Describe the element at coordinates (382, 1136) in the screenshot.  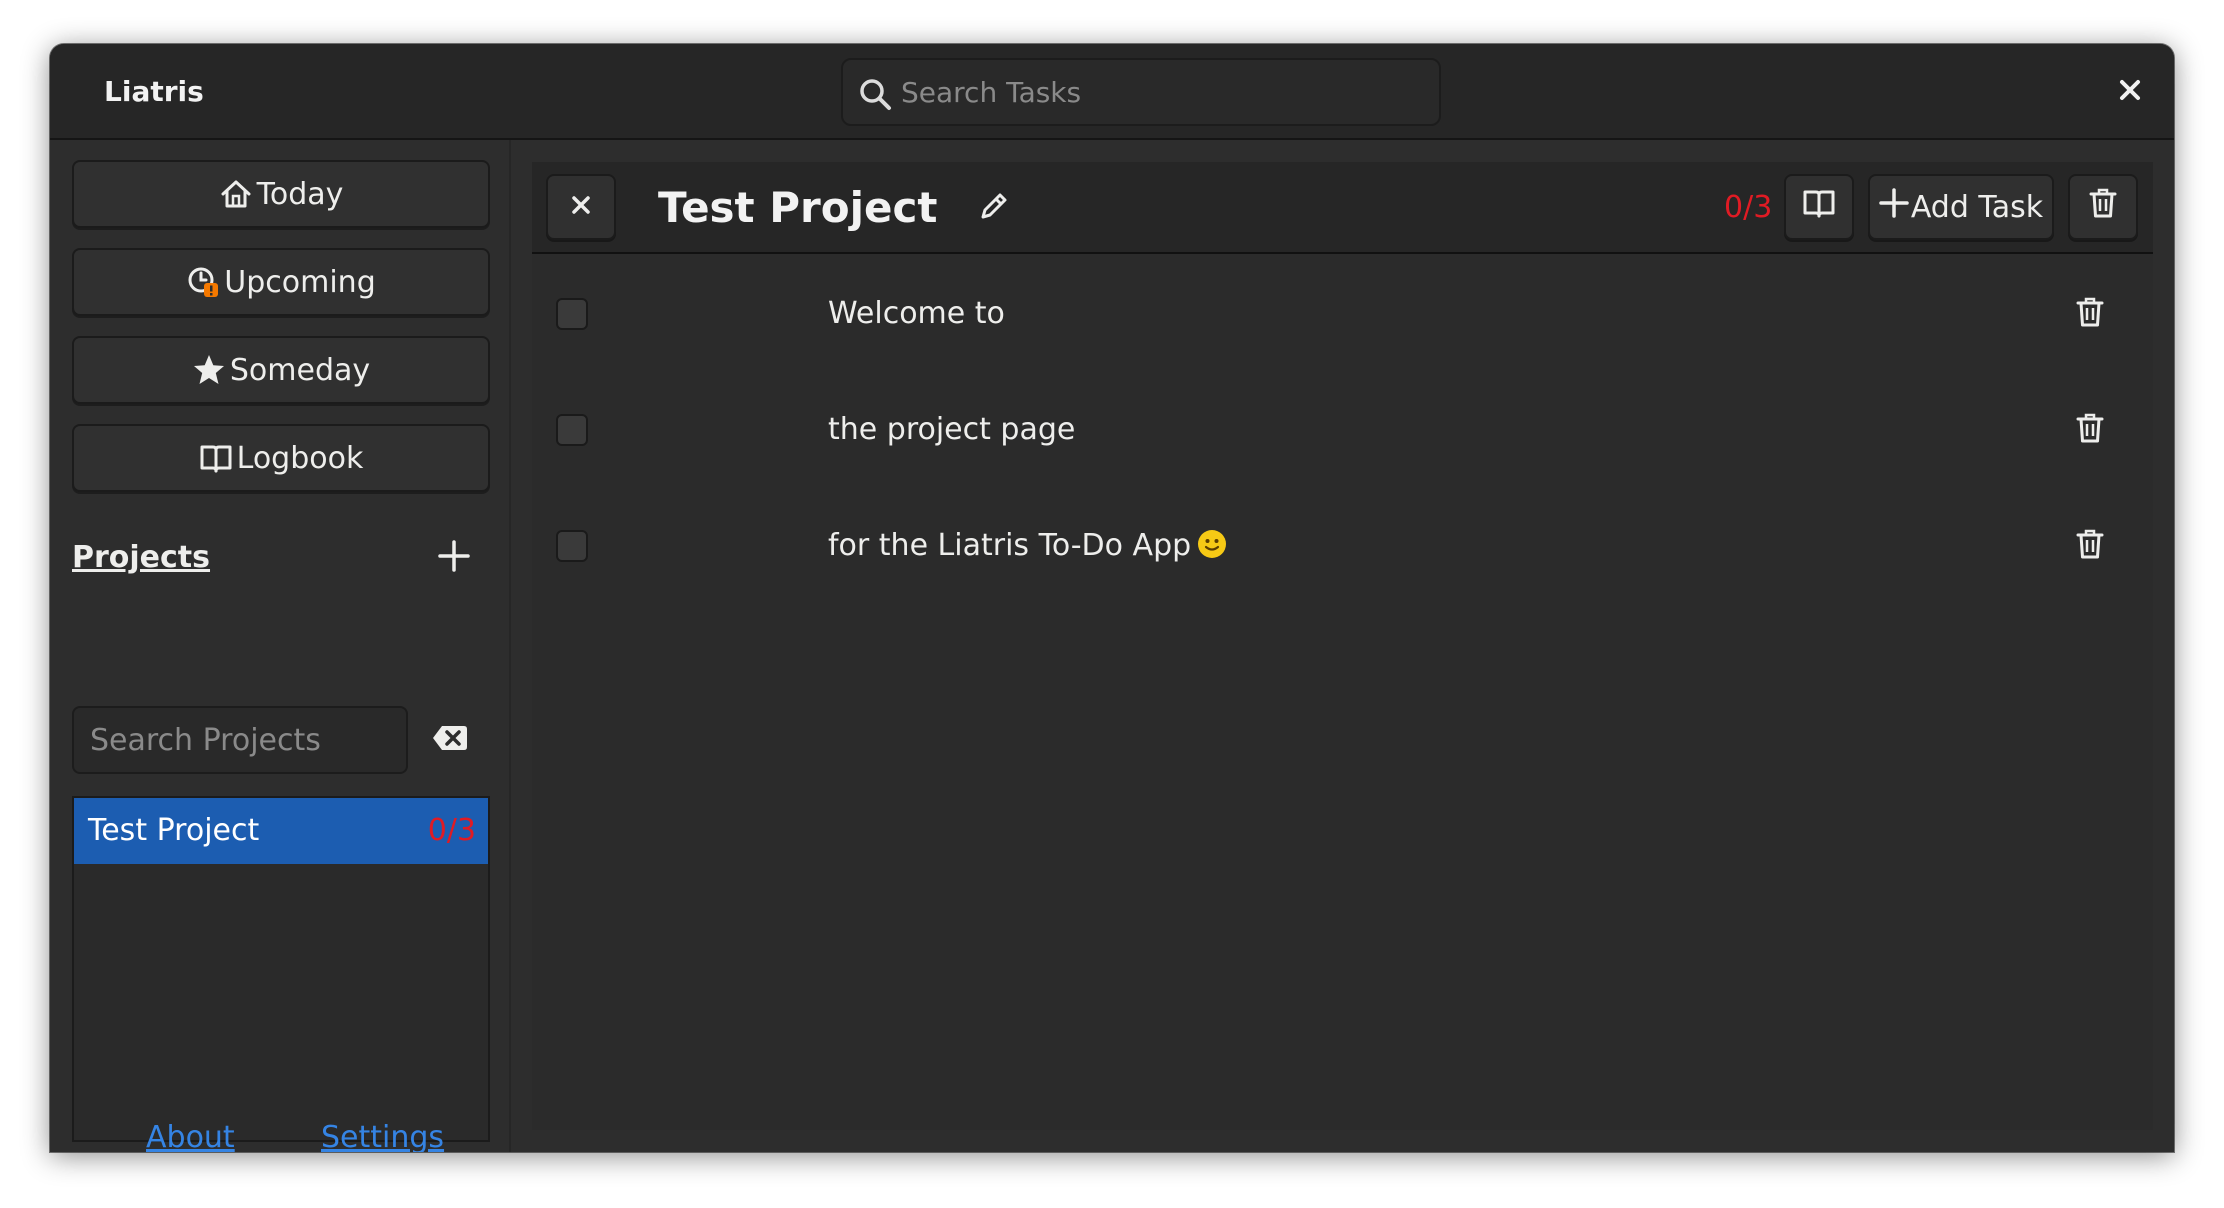
I see `settings-link: Settings` at that location.